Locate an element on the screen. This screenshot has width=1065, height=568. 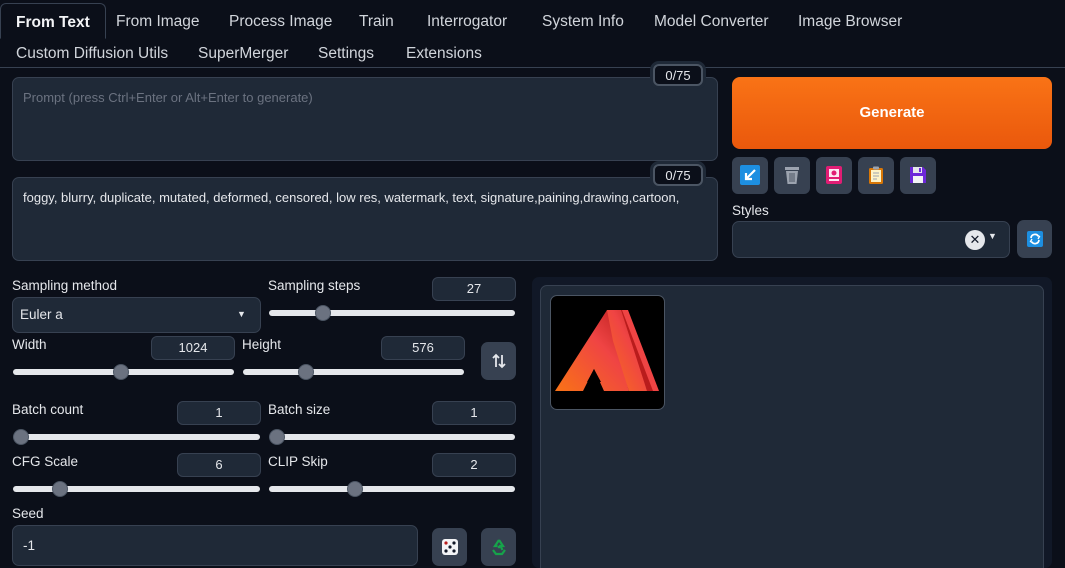
apply-style-button is located at coordinates (876, 175).